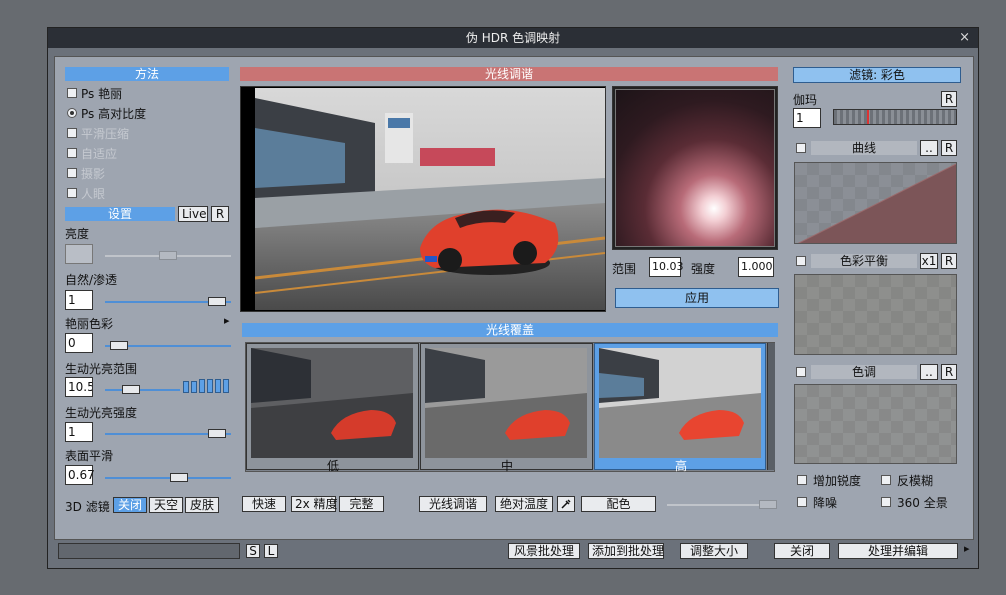 This screenshot has width=1006, height=595. Describe the element at coordinates (87, 507) in the screenshot. I see `filter3d-label: 3D 滤镜` at that location.